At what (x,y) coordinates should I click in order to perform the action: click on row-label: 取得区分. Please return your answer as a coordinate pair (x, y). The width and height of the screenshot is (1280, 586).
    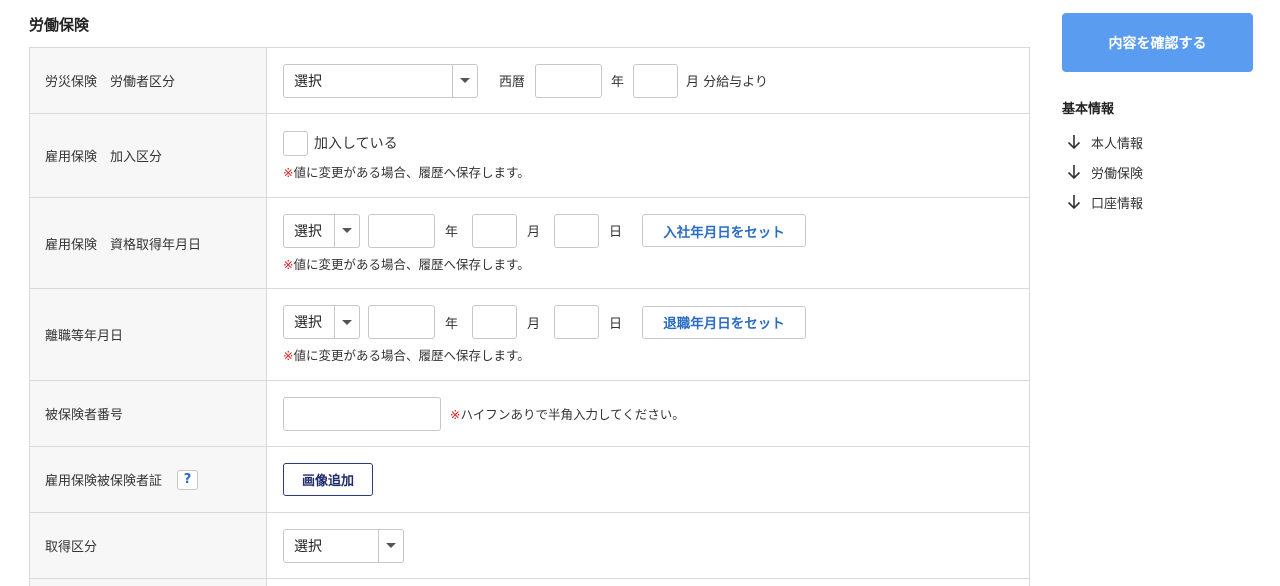
    Looking at the image, I should click on (148, 545).